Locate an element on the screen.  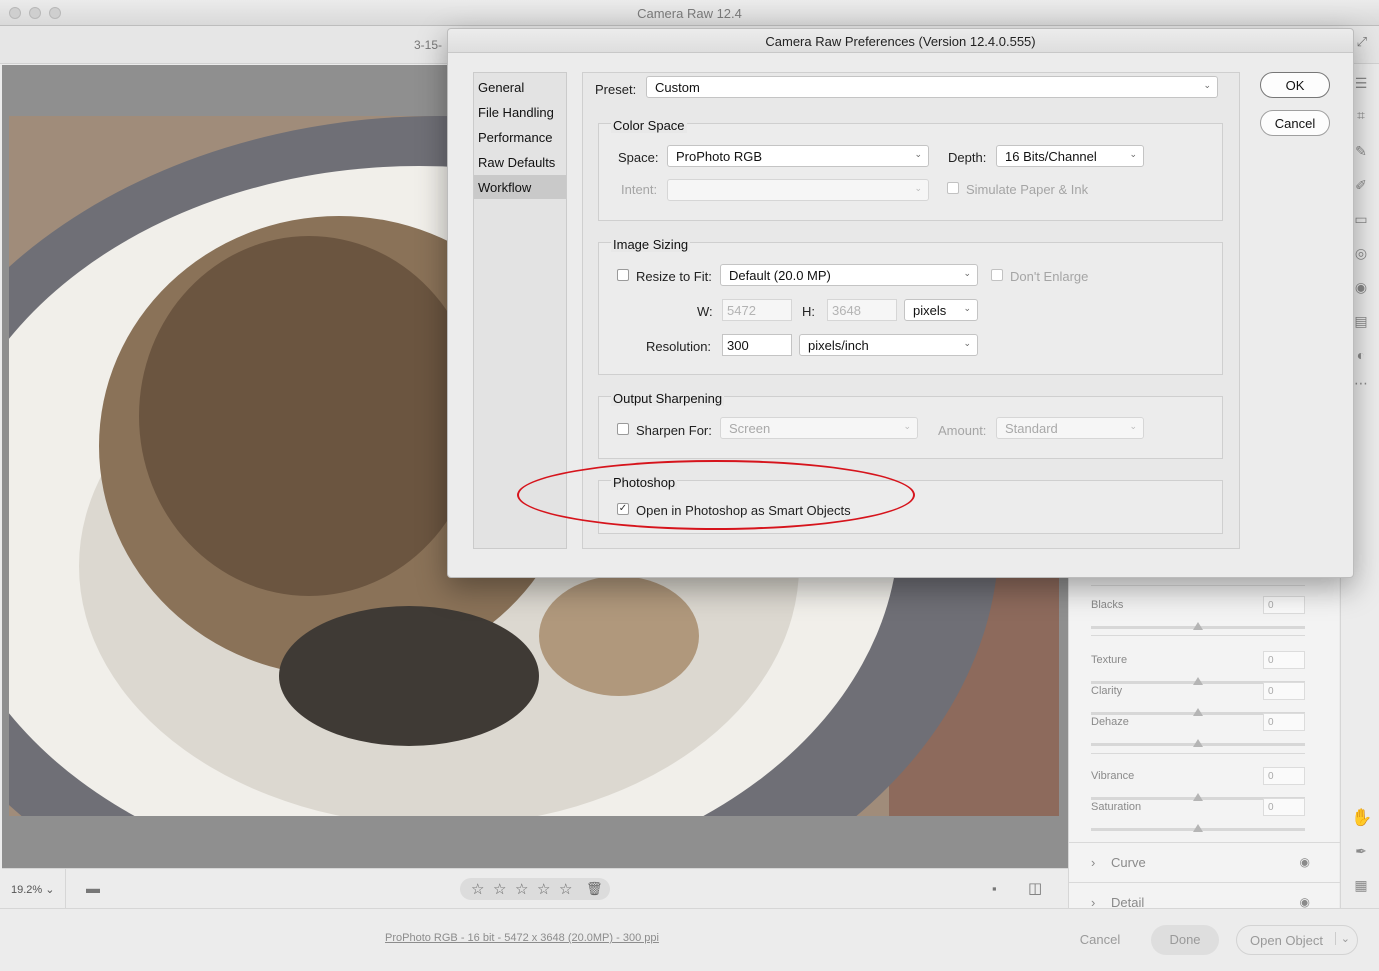
app-titlebar: Camera Raw 12.4 is located at coordinates (689, 13).